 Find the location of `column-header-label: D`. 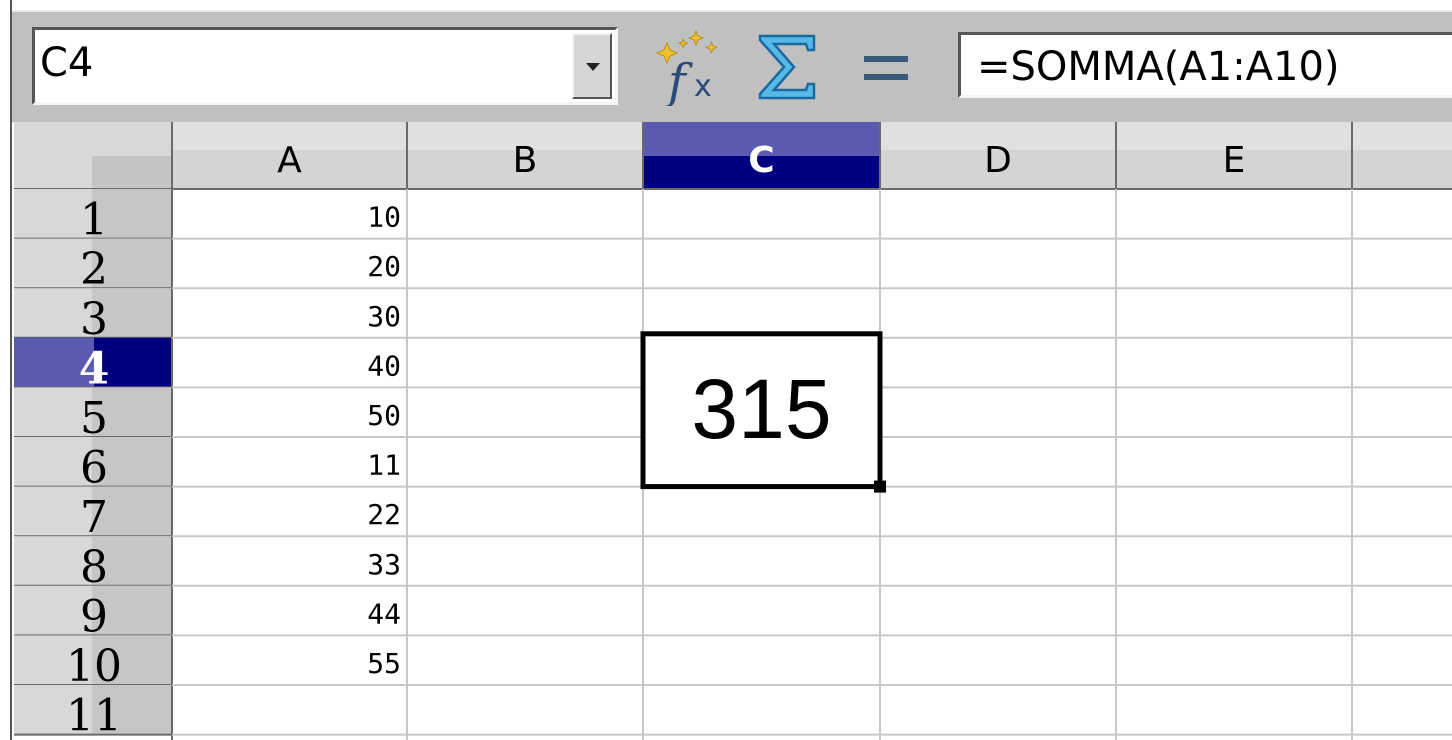

column-header-label: D is located at coordinates (998, 160).